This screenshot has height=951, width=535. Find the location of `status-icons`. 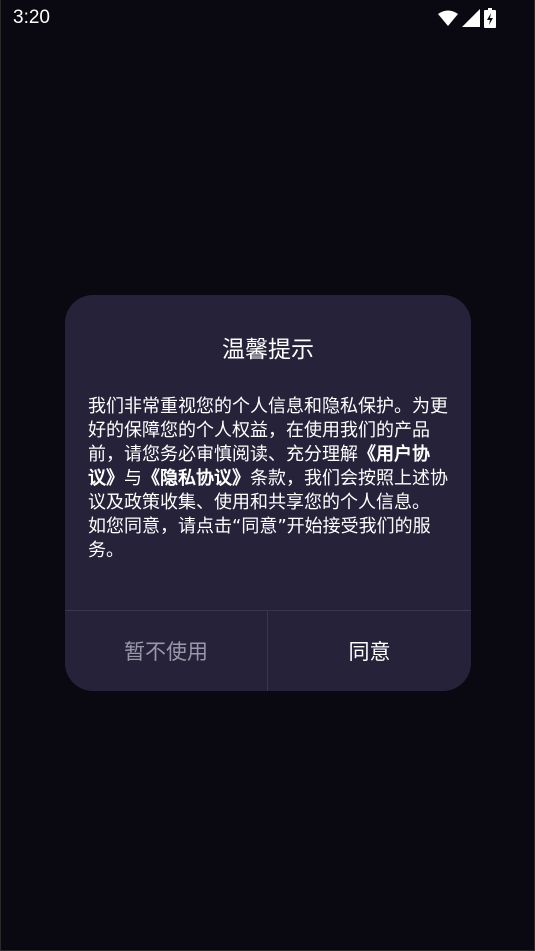

status-icons is located at coordinates (467, 18).